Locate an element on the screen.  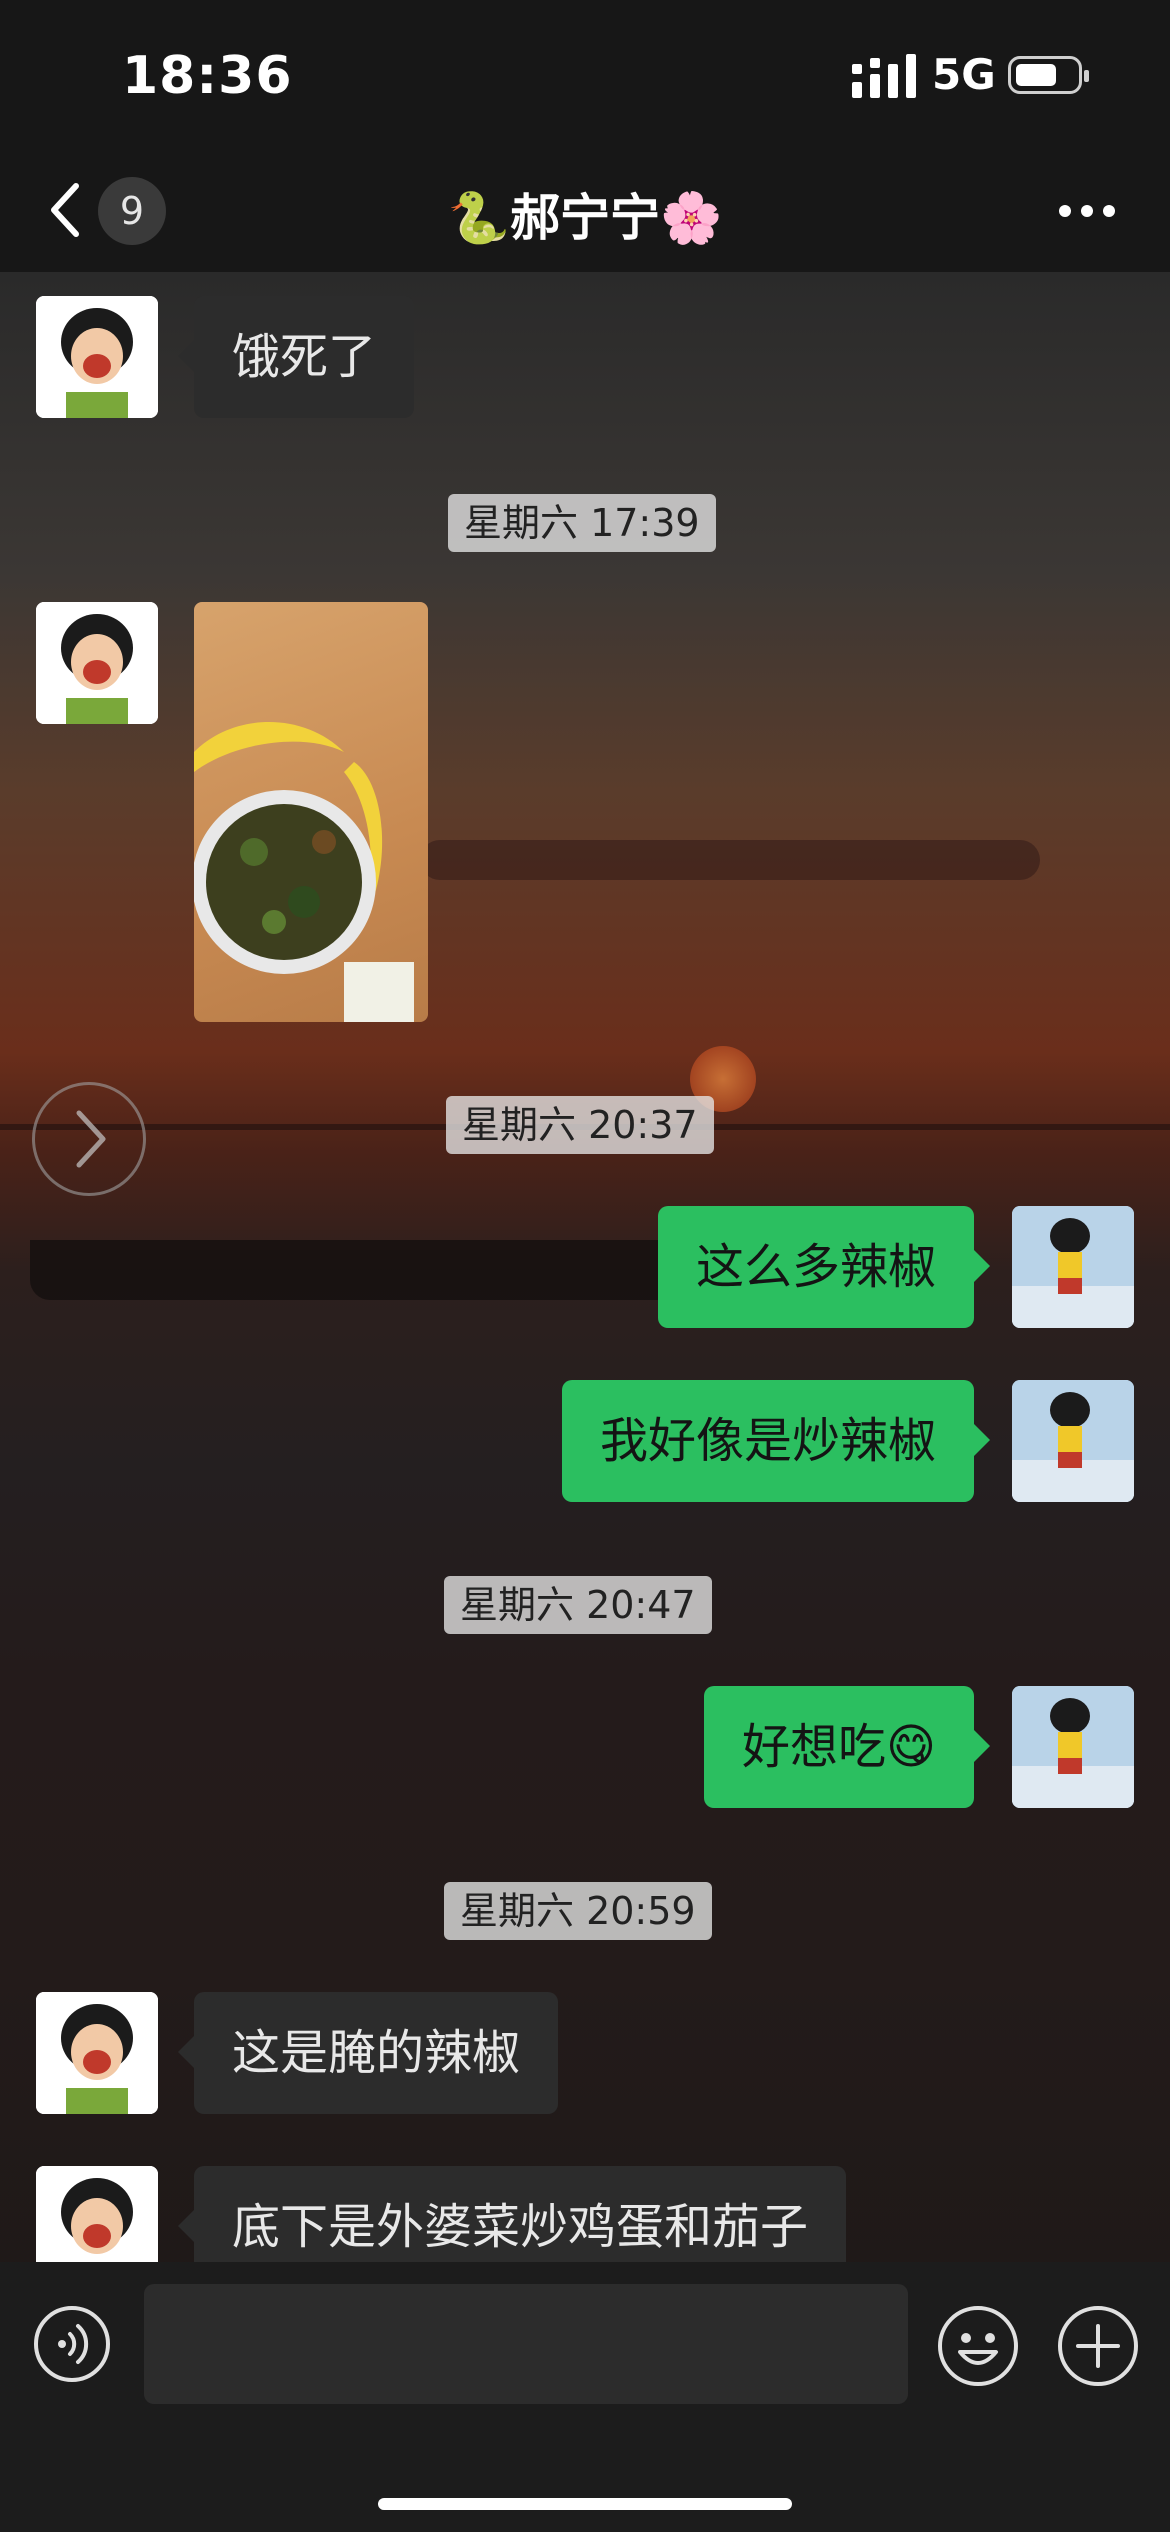
chat-title: 🐍郝宁宁🌸 is located at coordinates (585, 218).